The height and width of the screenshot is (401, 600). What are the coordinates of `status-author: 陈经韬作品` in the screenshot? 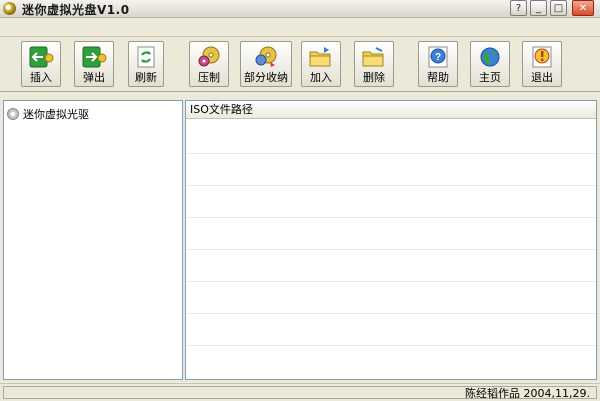 It's located at (493, 393).